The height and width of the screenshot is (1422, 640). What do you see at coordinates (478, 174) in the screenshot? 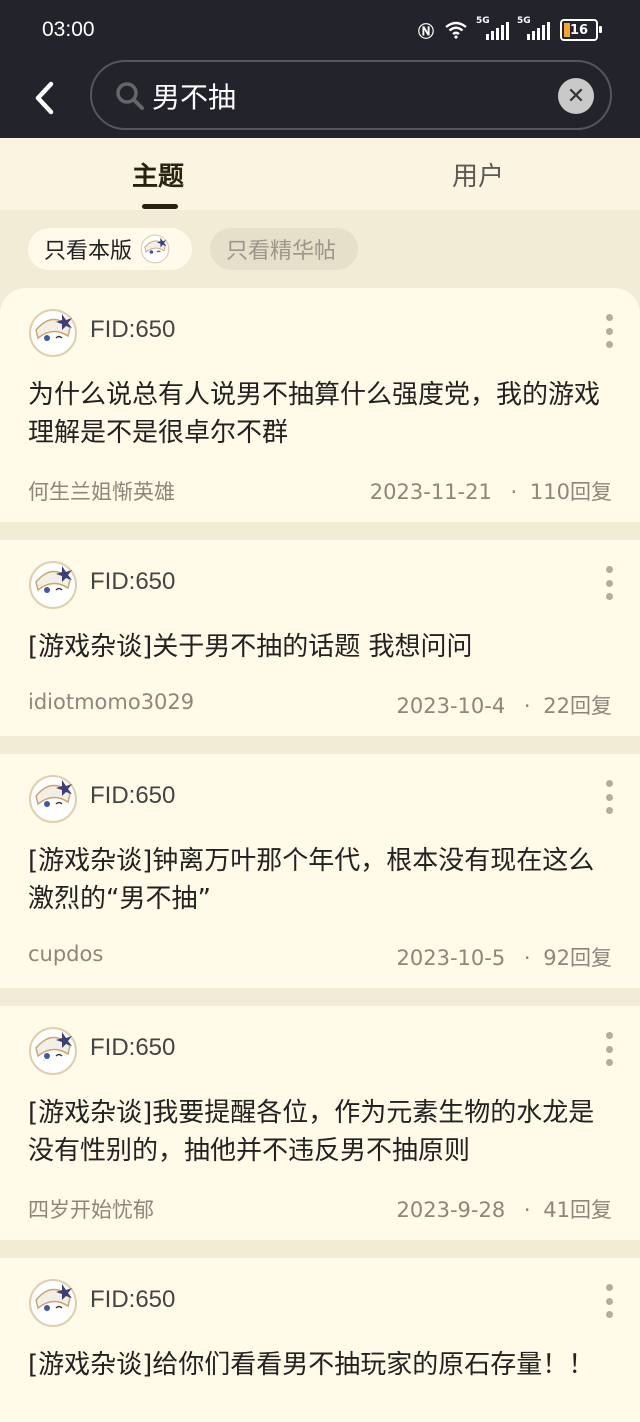
I see `tab-users: 用户` at bounding box center [478, 174].